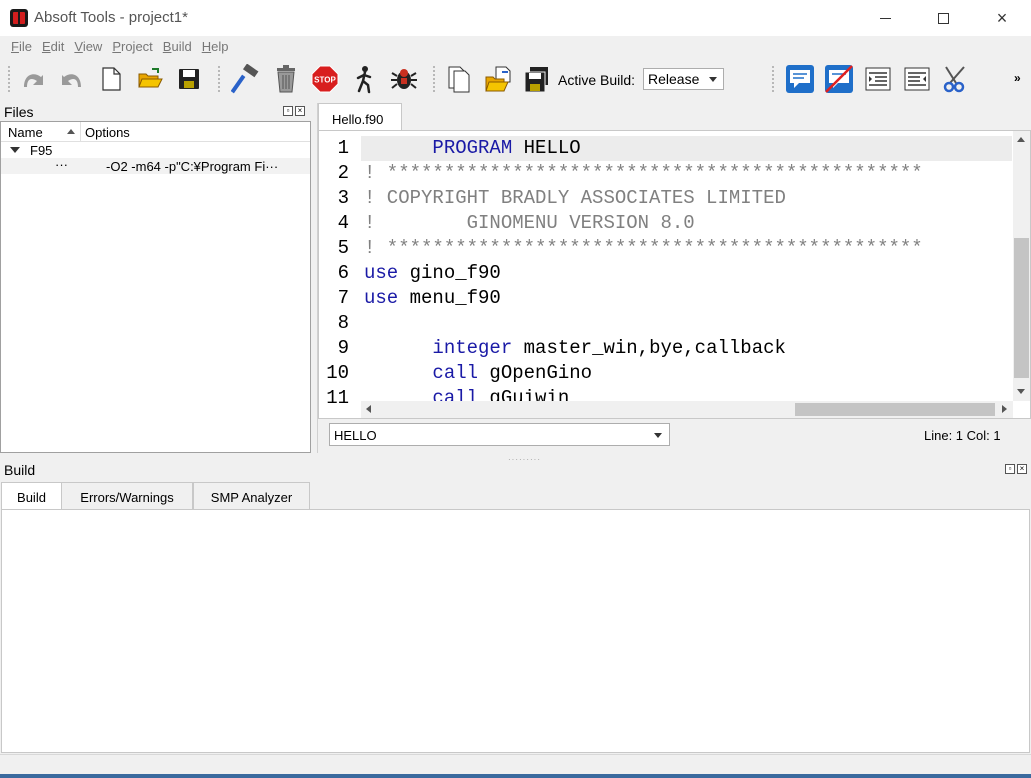 The height and width of the screenshot is (778, 1031). I want to click on build-panel-controls: ▫ ×, so click(1016, 469).